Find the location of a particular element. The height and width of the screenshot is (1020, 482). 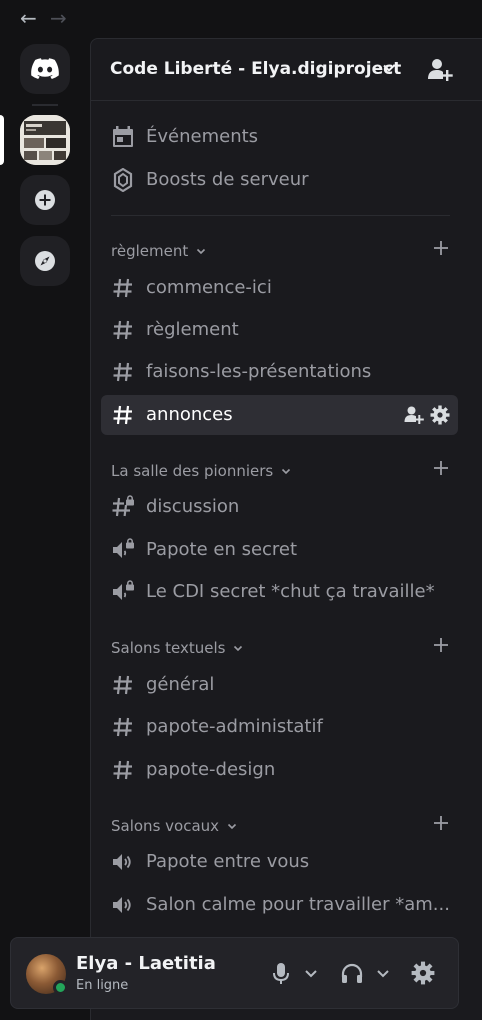

online-status-icon is located at coordinates (60, 987).